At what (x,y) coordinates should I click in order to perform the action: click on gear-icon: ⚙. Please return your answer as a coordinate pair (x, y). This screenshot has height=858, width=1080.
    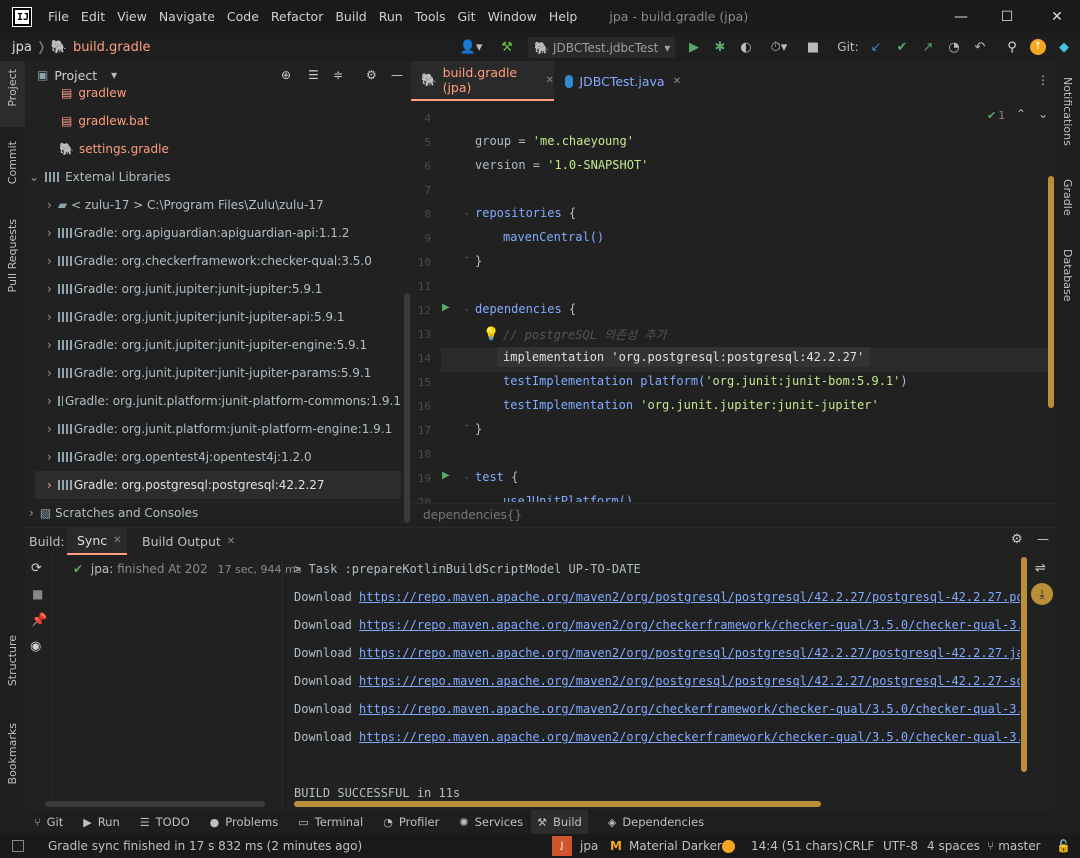
    Looking at the image, I should click on (1017, 539).